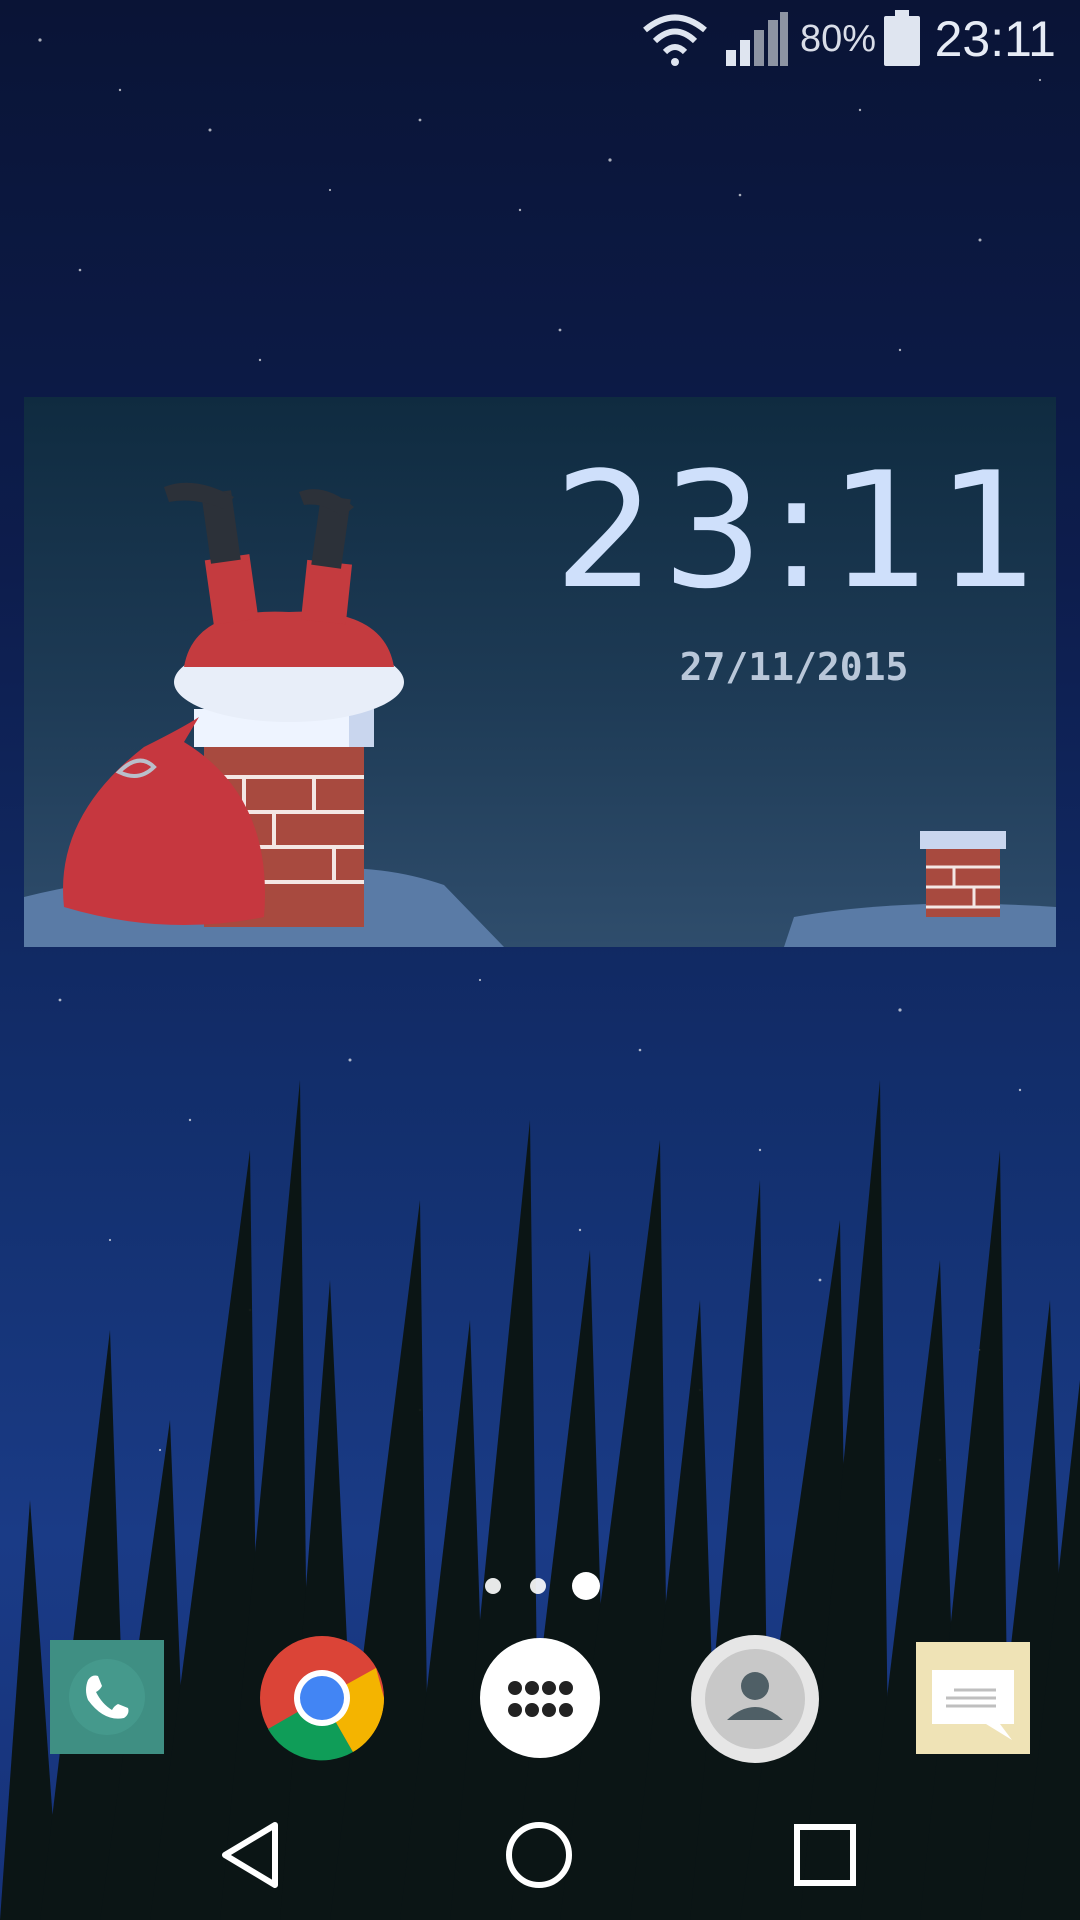 The width and height of the screenshot is (1080, 1920). I want to click on page-indicator, so click(545, 1585).